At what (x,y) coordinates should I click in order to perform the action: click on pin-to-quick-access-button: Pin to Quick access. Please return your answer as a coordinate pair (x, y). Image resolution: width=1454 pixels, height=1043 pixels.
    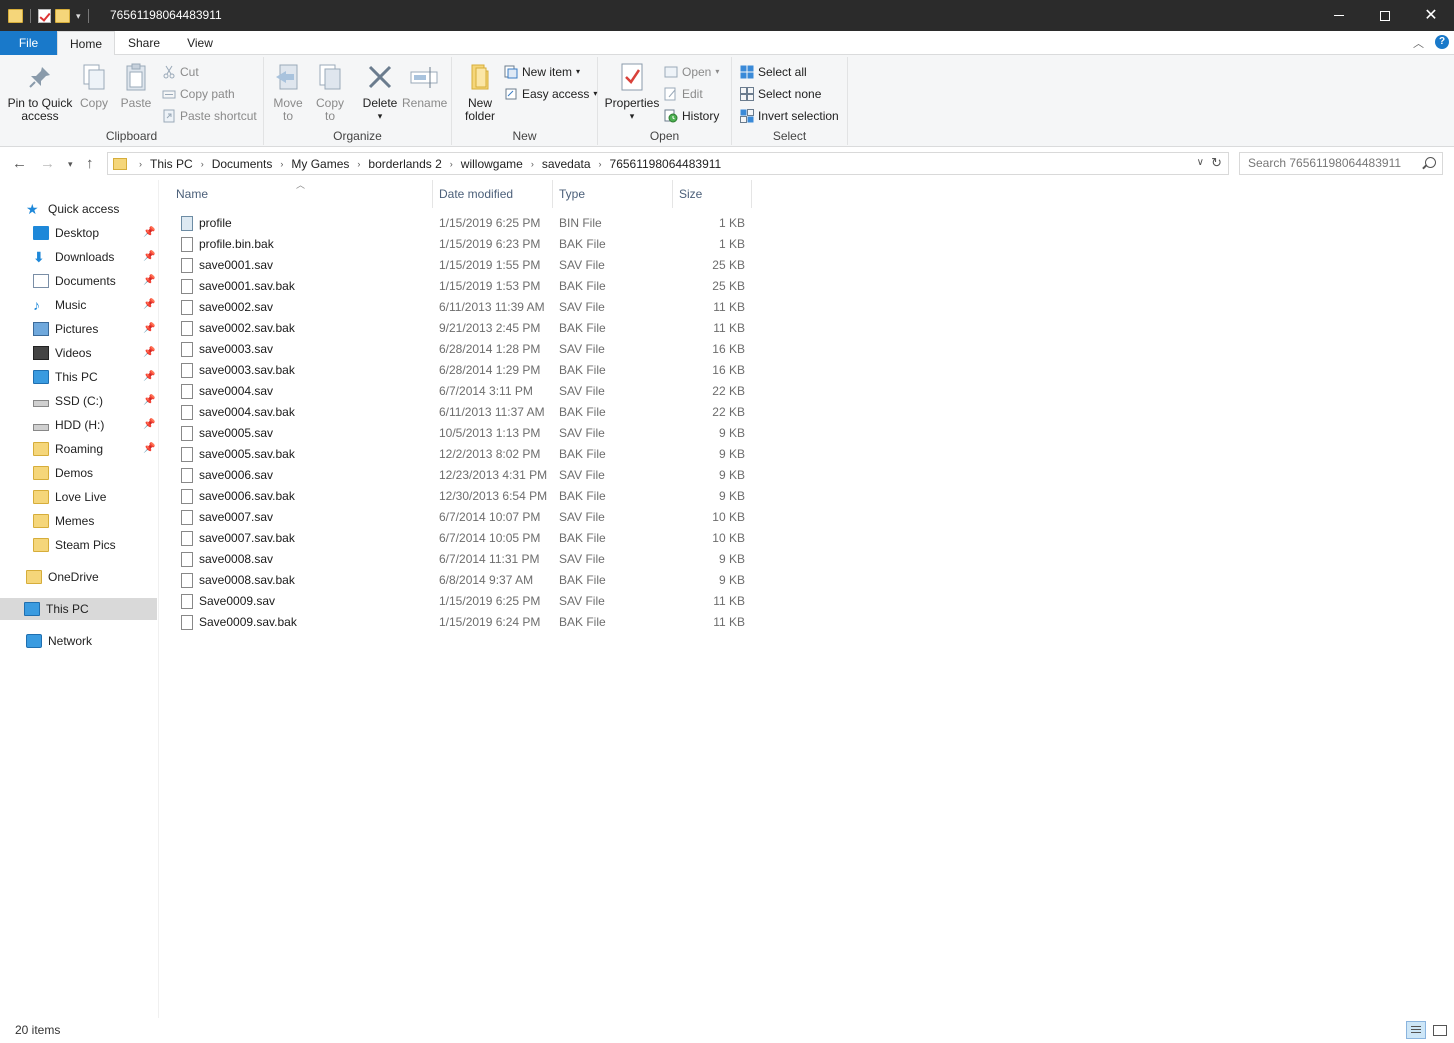
    Looking at the image, I should click on (40, 92).